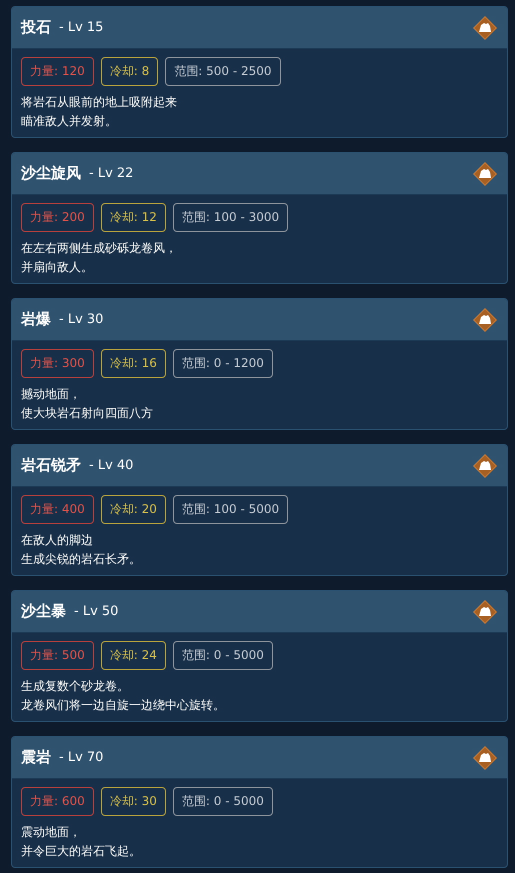 Image resolution: width=515 pixels, height=873 pixels. What do you see at coordinates (81, 27) in the screenshot?
I see `skill-level: - Lv 15` at bounding box center [81, 27].